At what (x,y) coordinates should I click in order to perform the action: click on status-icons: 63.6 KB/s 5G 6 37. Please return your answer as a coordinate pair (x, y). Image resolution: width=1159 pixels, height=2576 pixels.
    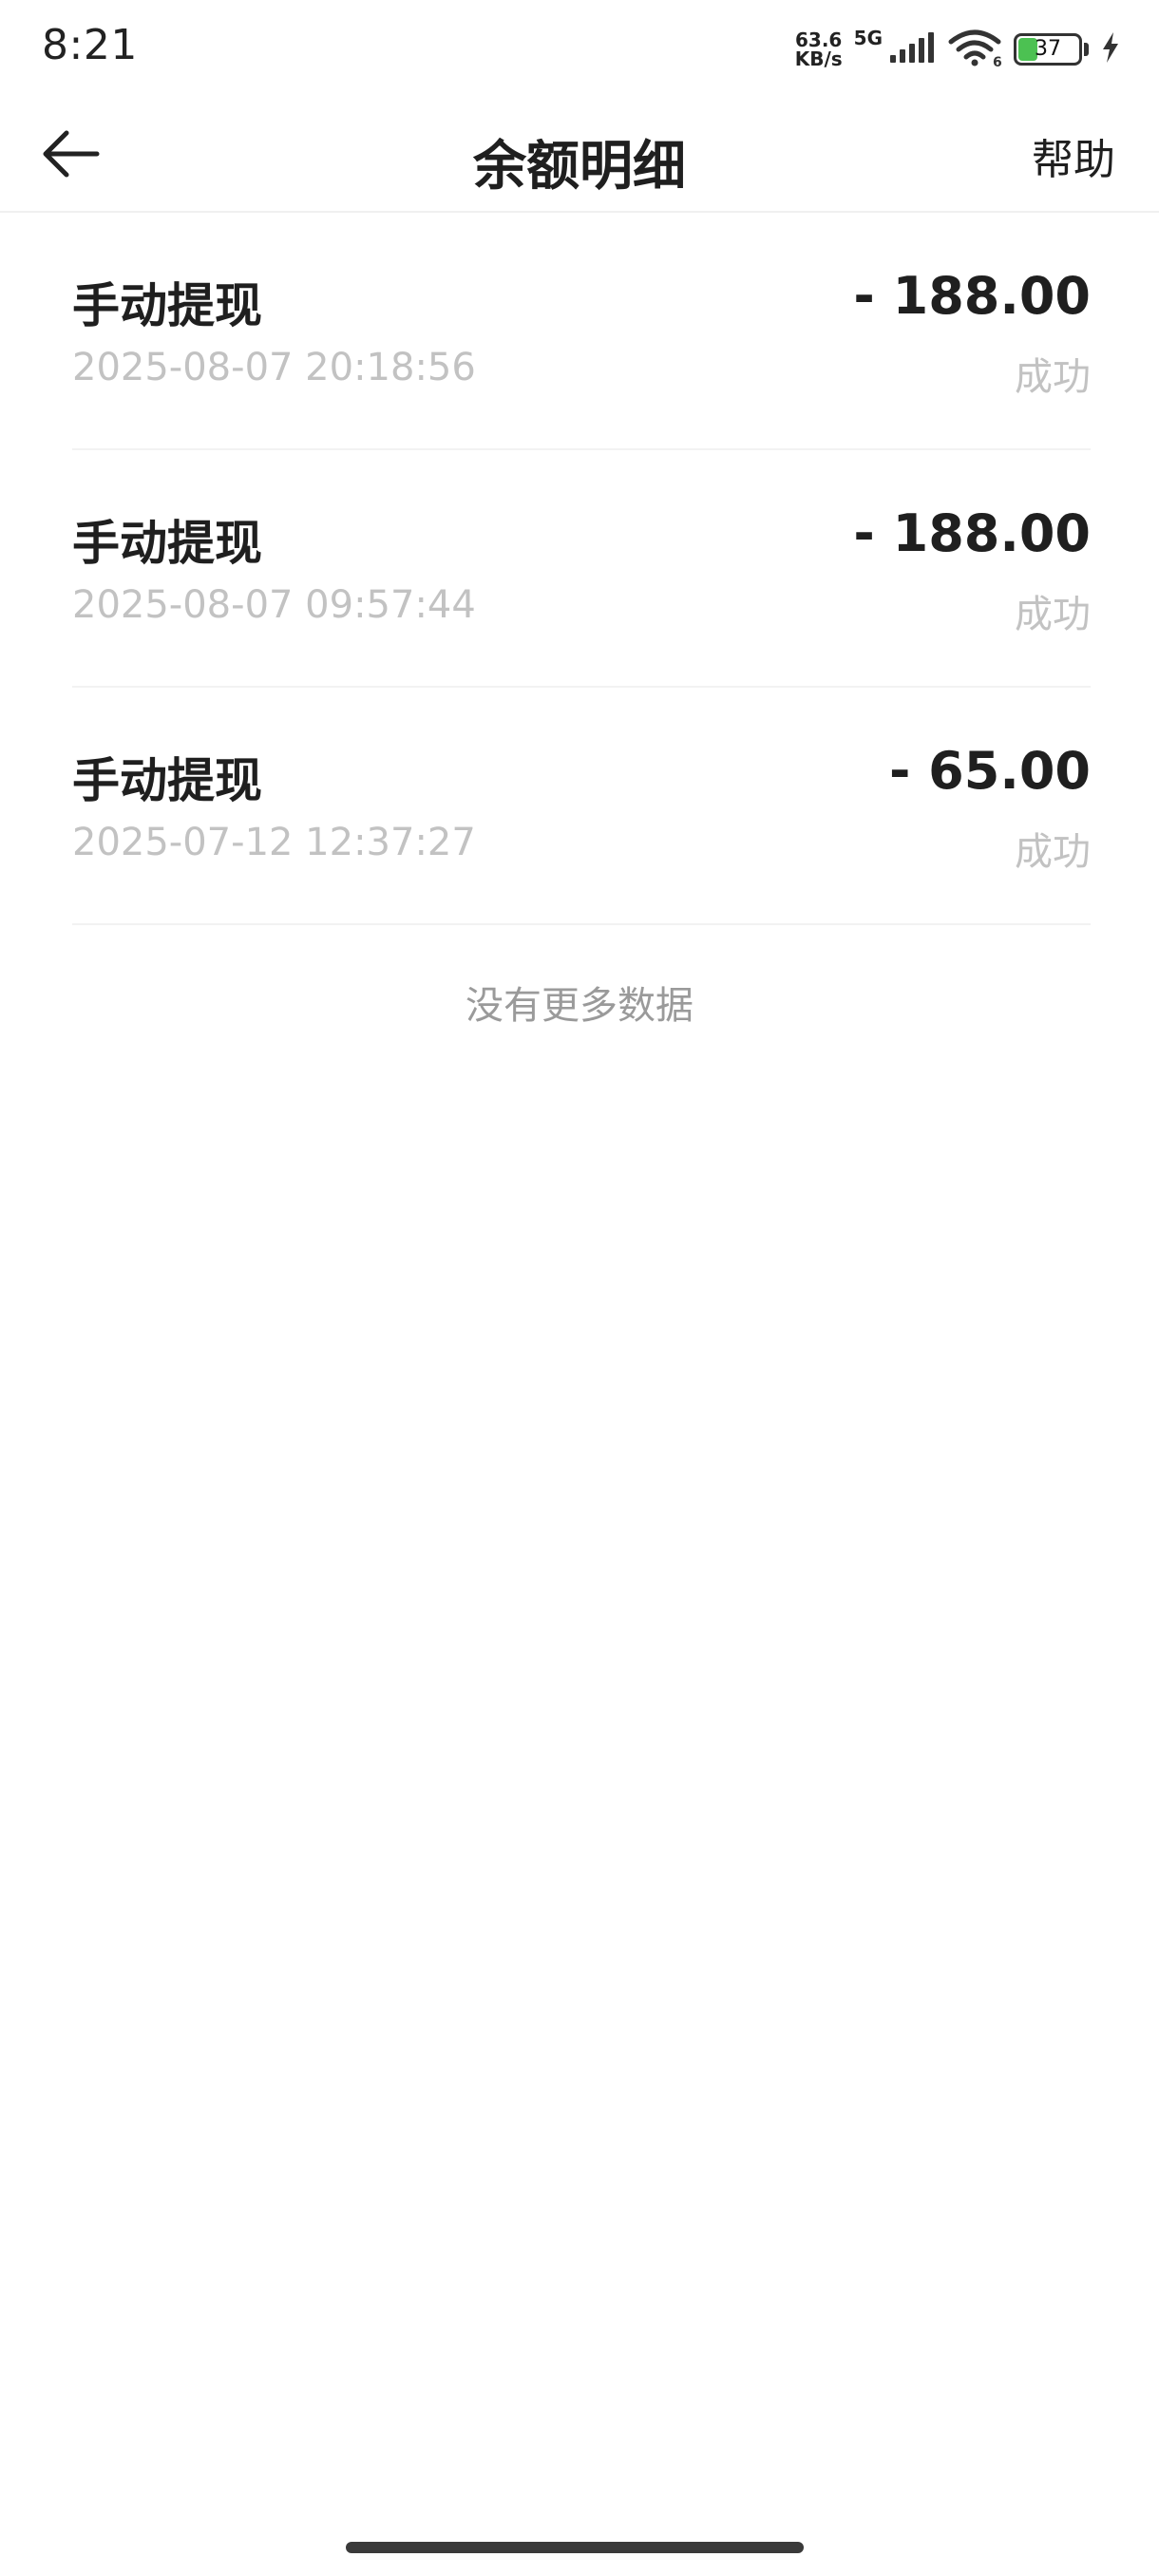
    Looking at the image, I should click on (958, 49).